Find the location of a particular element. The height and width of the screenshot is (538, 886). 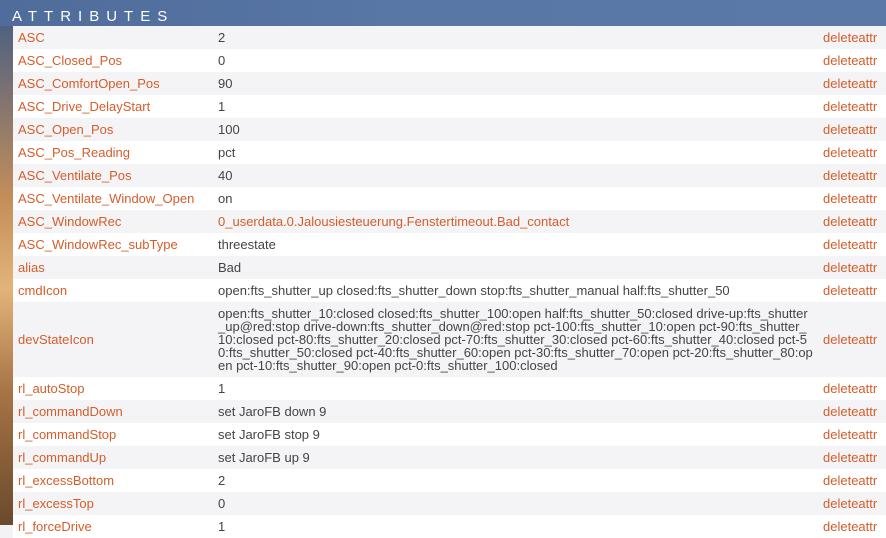

attribute-value: set JaroFB down 9 is located at coordinates (272, 411).